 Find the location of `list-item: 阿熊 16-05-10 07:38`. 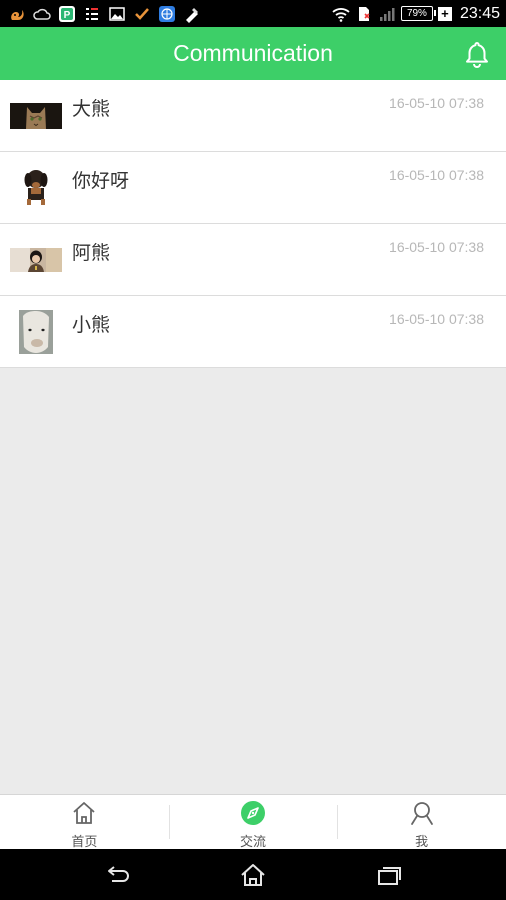

list-item: 阿熊 16-05-10 07:38 is located at coordinates (253, 260).